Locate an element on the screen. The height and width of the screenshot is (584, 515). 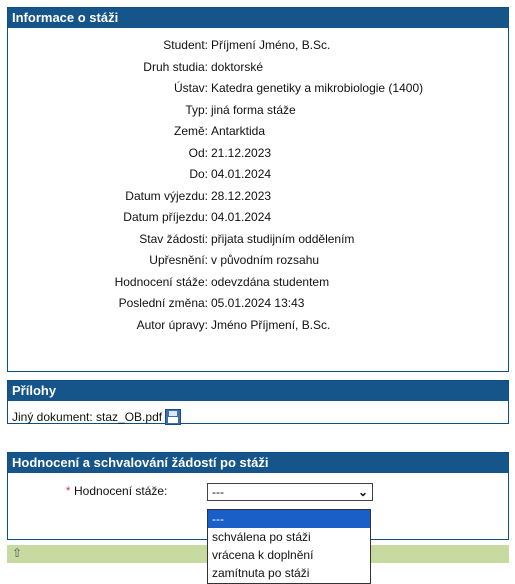
info-row: Upřesnění: v původním rozsahu is located at coordinates (215, 261).